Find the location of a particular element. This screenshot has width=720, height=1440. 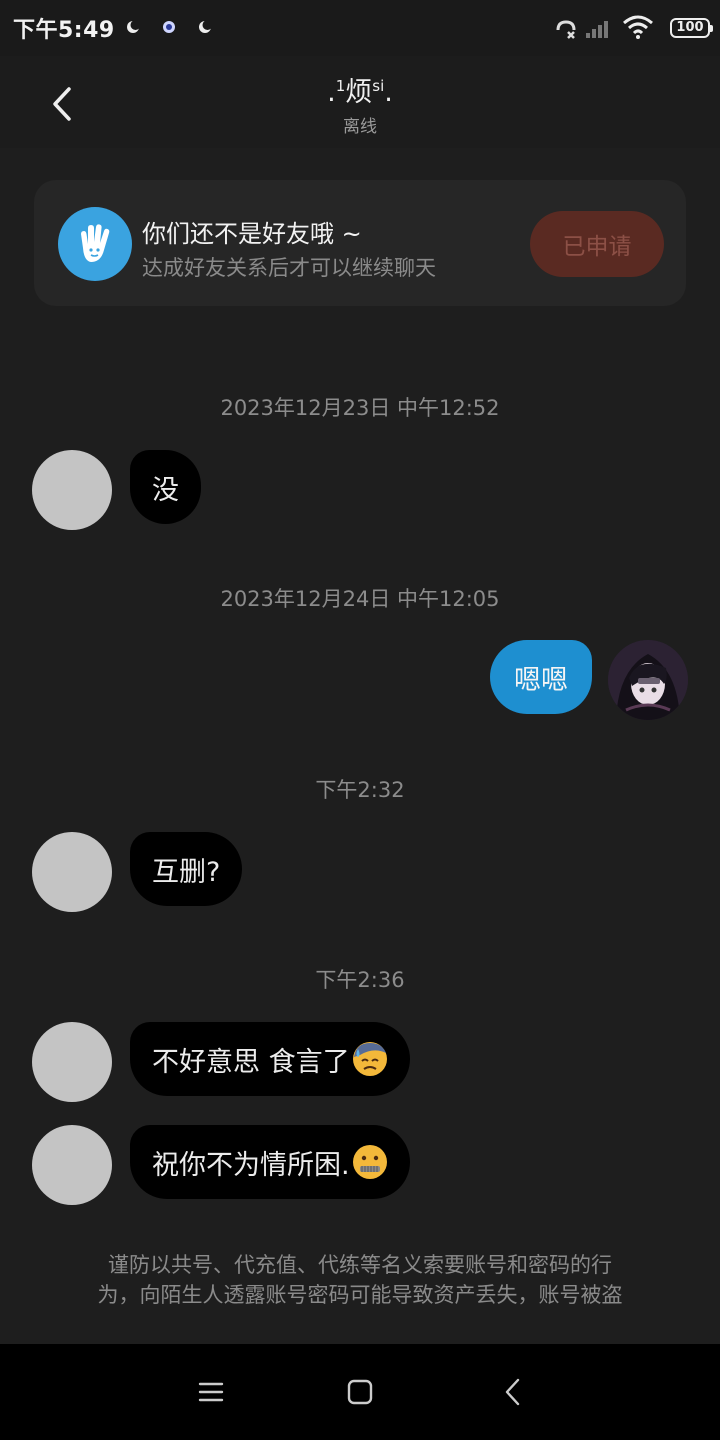

friend-request-banner: 你们还不是好友哦 ~ 达成好友关系后才可以继续聊天 已申请 is located at coordinates (360, 243).